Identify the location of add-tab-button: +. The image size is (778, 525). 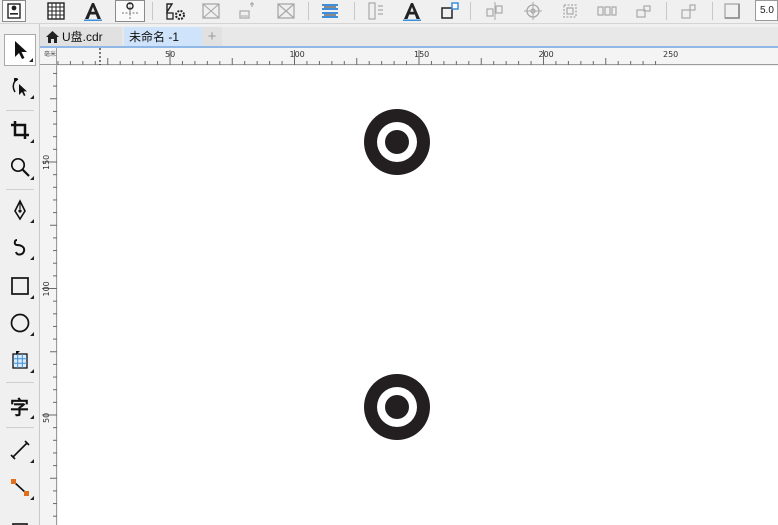
(212, 36).